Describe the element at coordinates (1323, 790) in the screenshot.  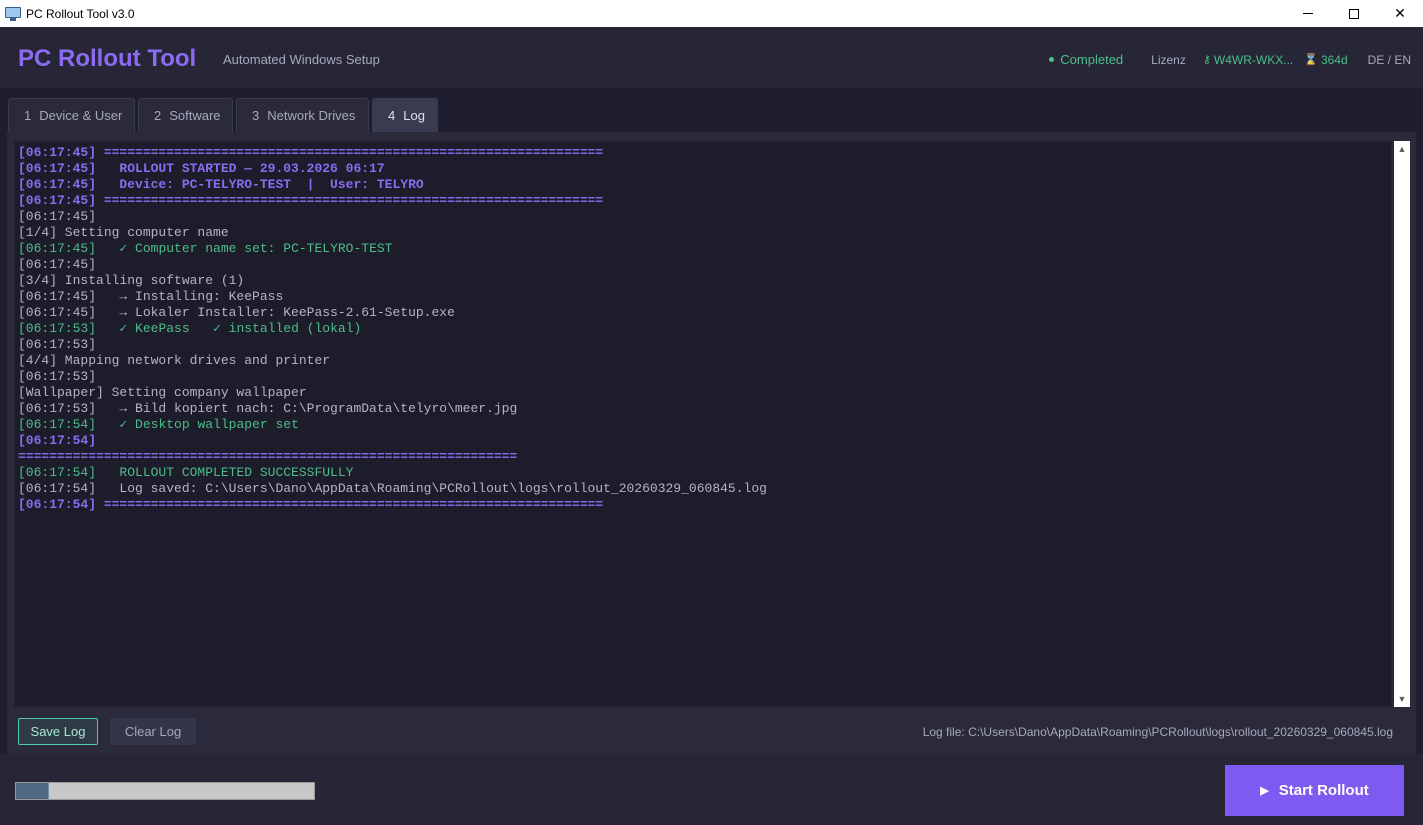
I see `start-rollout-label: Start Rollout` at that location.